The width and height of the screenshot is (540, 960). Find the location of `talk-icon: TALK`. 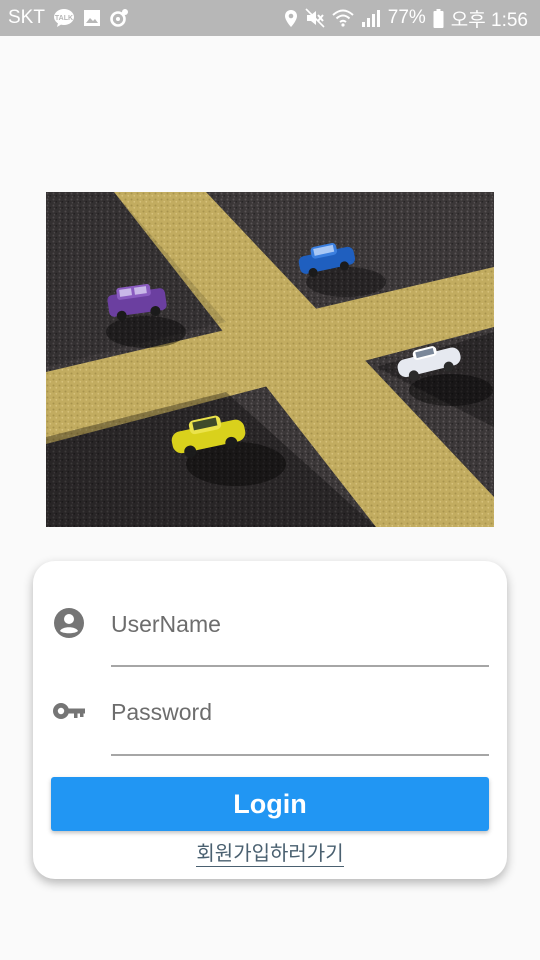

talk-icon: TALK is located at coordinates (64, 18).